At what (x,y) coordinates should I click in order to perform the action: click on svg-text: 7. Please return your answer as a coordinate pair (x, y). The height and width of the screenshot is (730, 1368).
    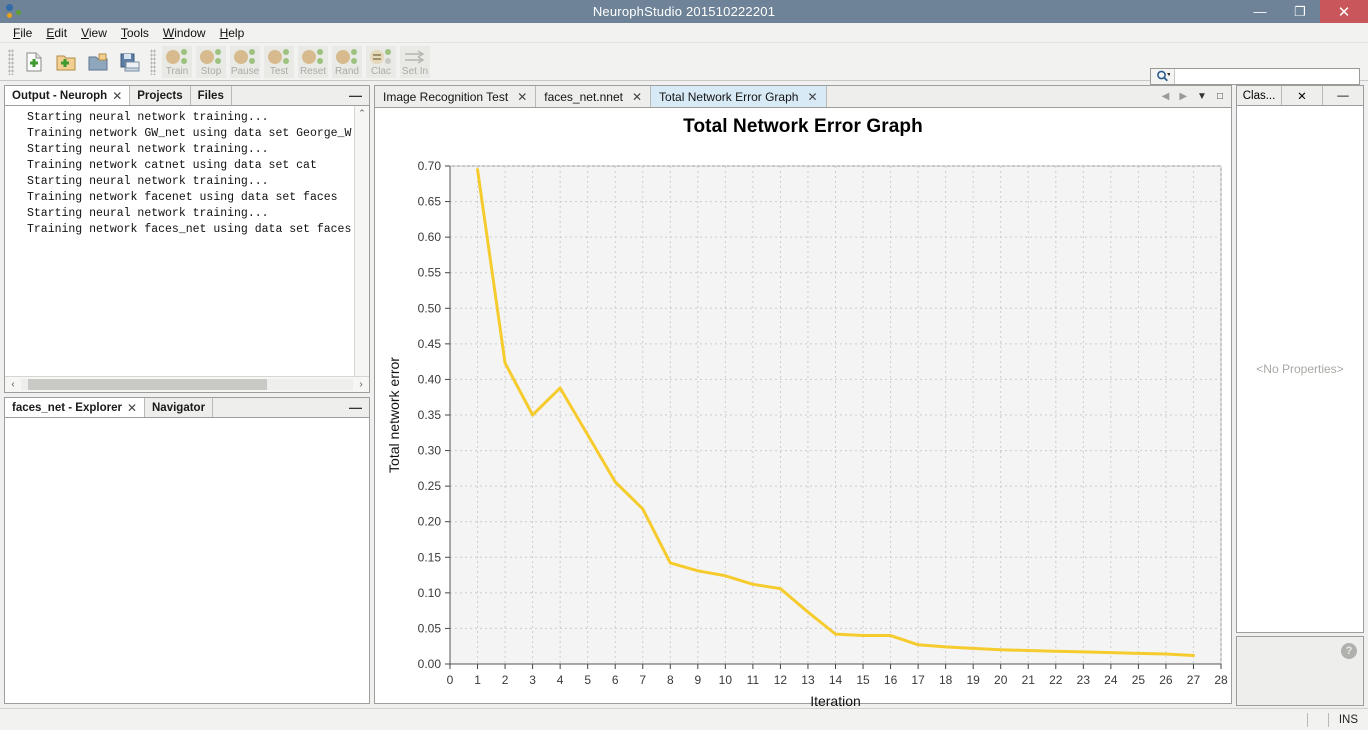
    Looking at the image, I should click on (642, 680).